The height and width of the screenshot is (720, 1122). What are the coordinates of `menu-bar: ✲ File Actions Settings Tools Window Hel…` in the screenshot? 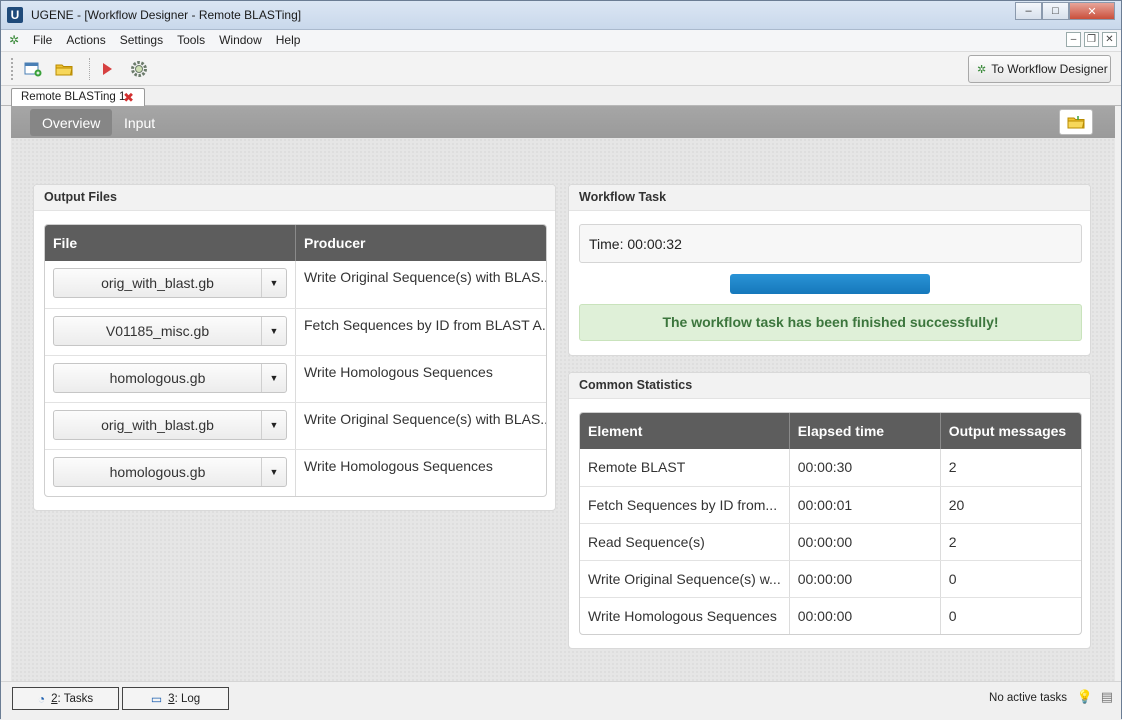 It's located at (561, 41).